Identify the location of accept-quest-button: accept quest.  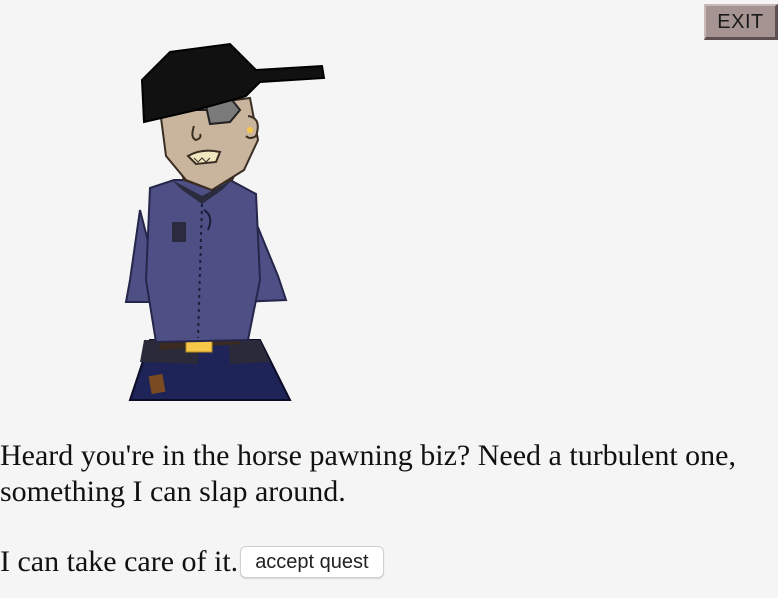
(312, 562).